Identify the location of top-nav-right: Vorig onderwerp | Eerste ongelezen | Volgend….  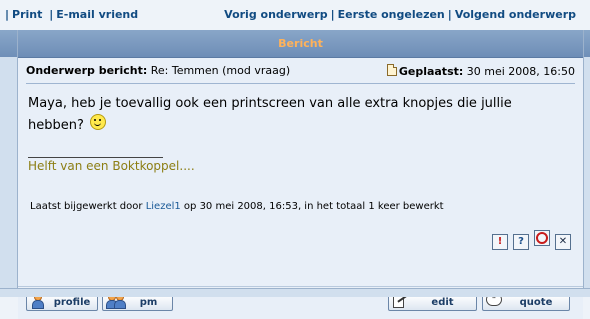
(400, 14).